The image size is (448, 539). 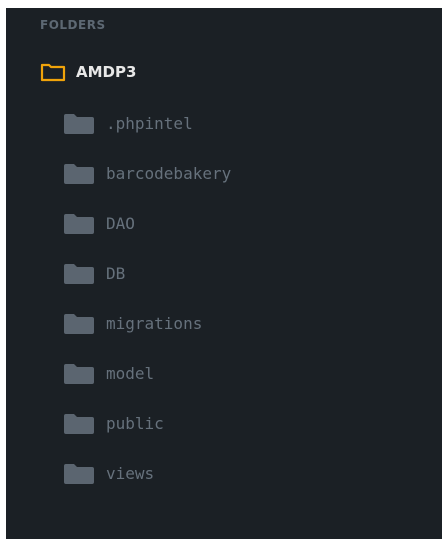 I want to click on folder-label: migrations, so click(x=154, y=323).